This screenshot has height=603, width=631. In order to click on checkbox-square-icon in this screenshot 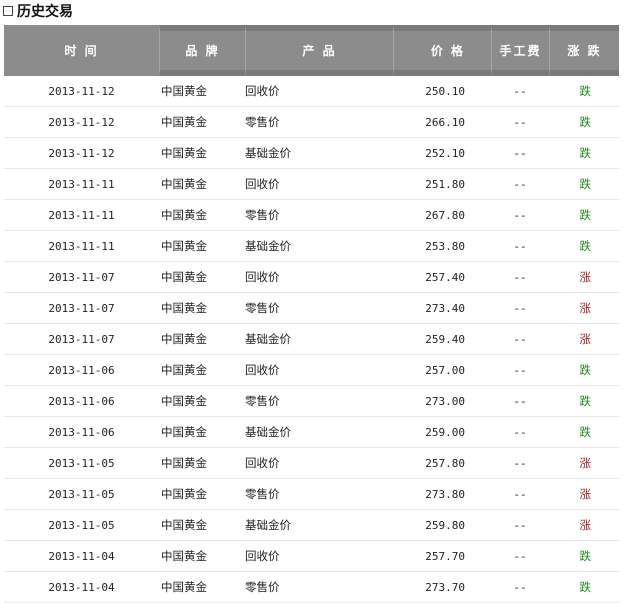, I will do `click(8, 11)`.